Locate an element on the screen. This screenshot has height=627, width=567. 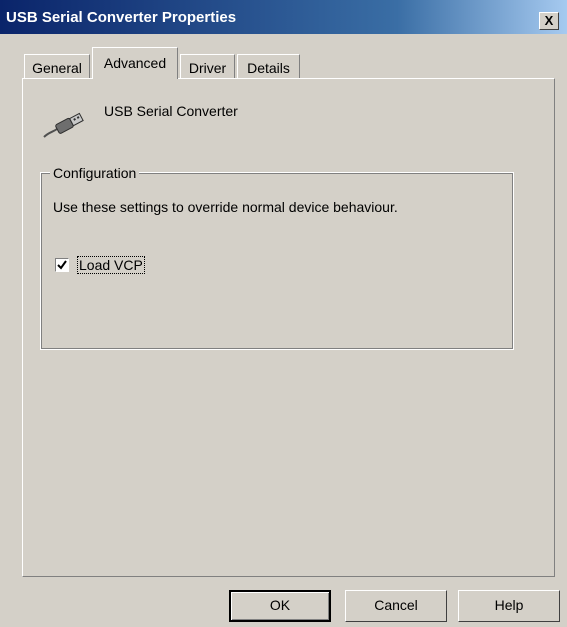
title-bar: USB Serial Converter Properties X is located at coordinates (283, 17).